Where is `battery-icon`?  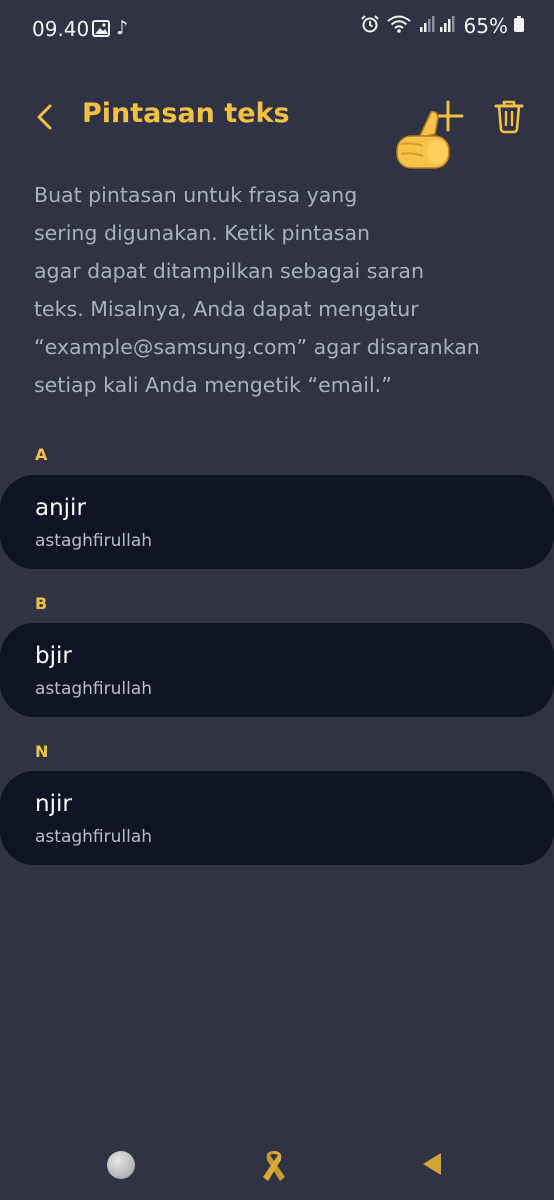 battery-icon is located at coordinates (519, 26).